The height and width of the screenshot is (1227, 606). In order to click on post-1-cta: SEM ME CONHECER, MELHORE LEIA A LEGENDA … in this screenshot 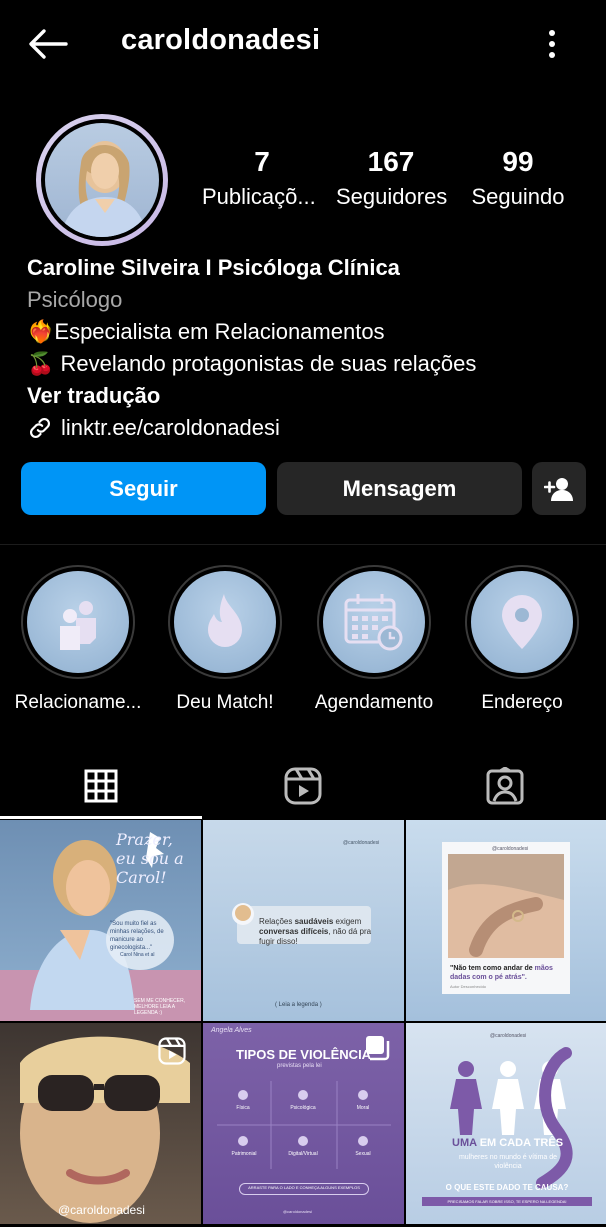, I will do `click(160, 1007)`.